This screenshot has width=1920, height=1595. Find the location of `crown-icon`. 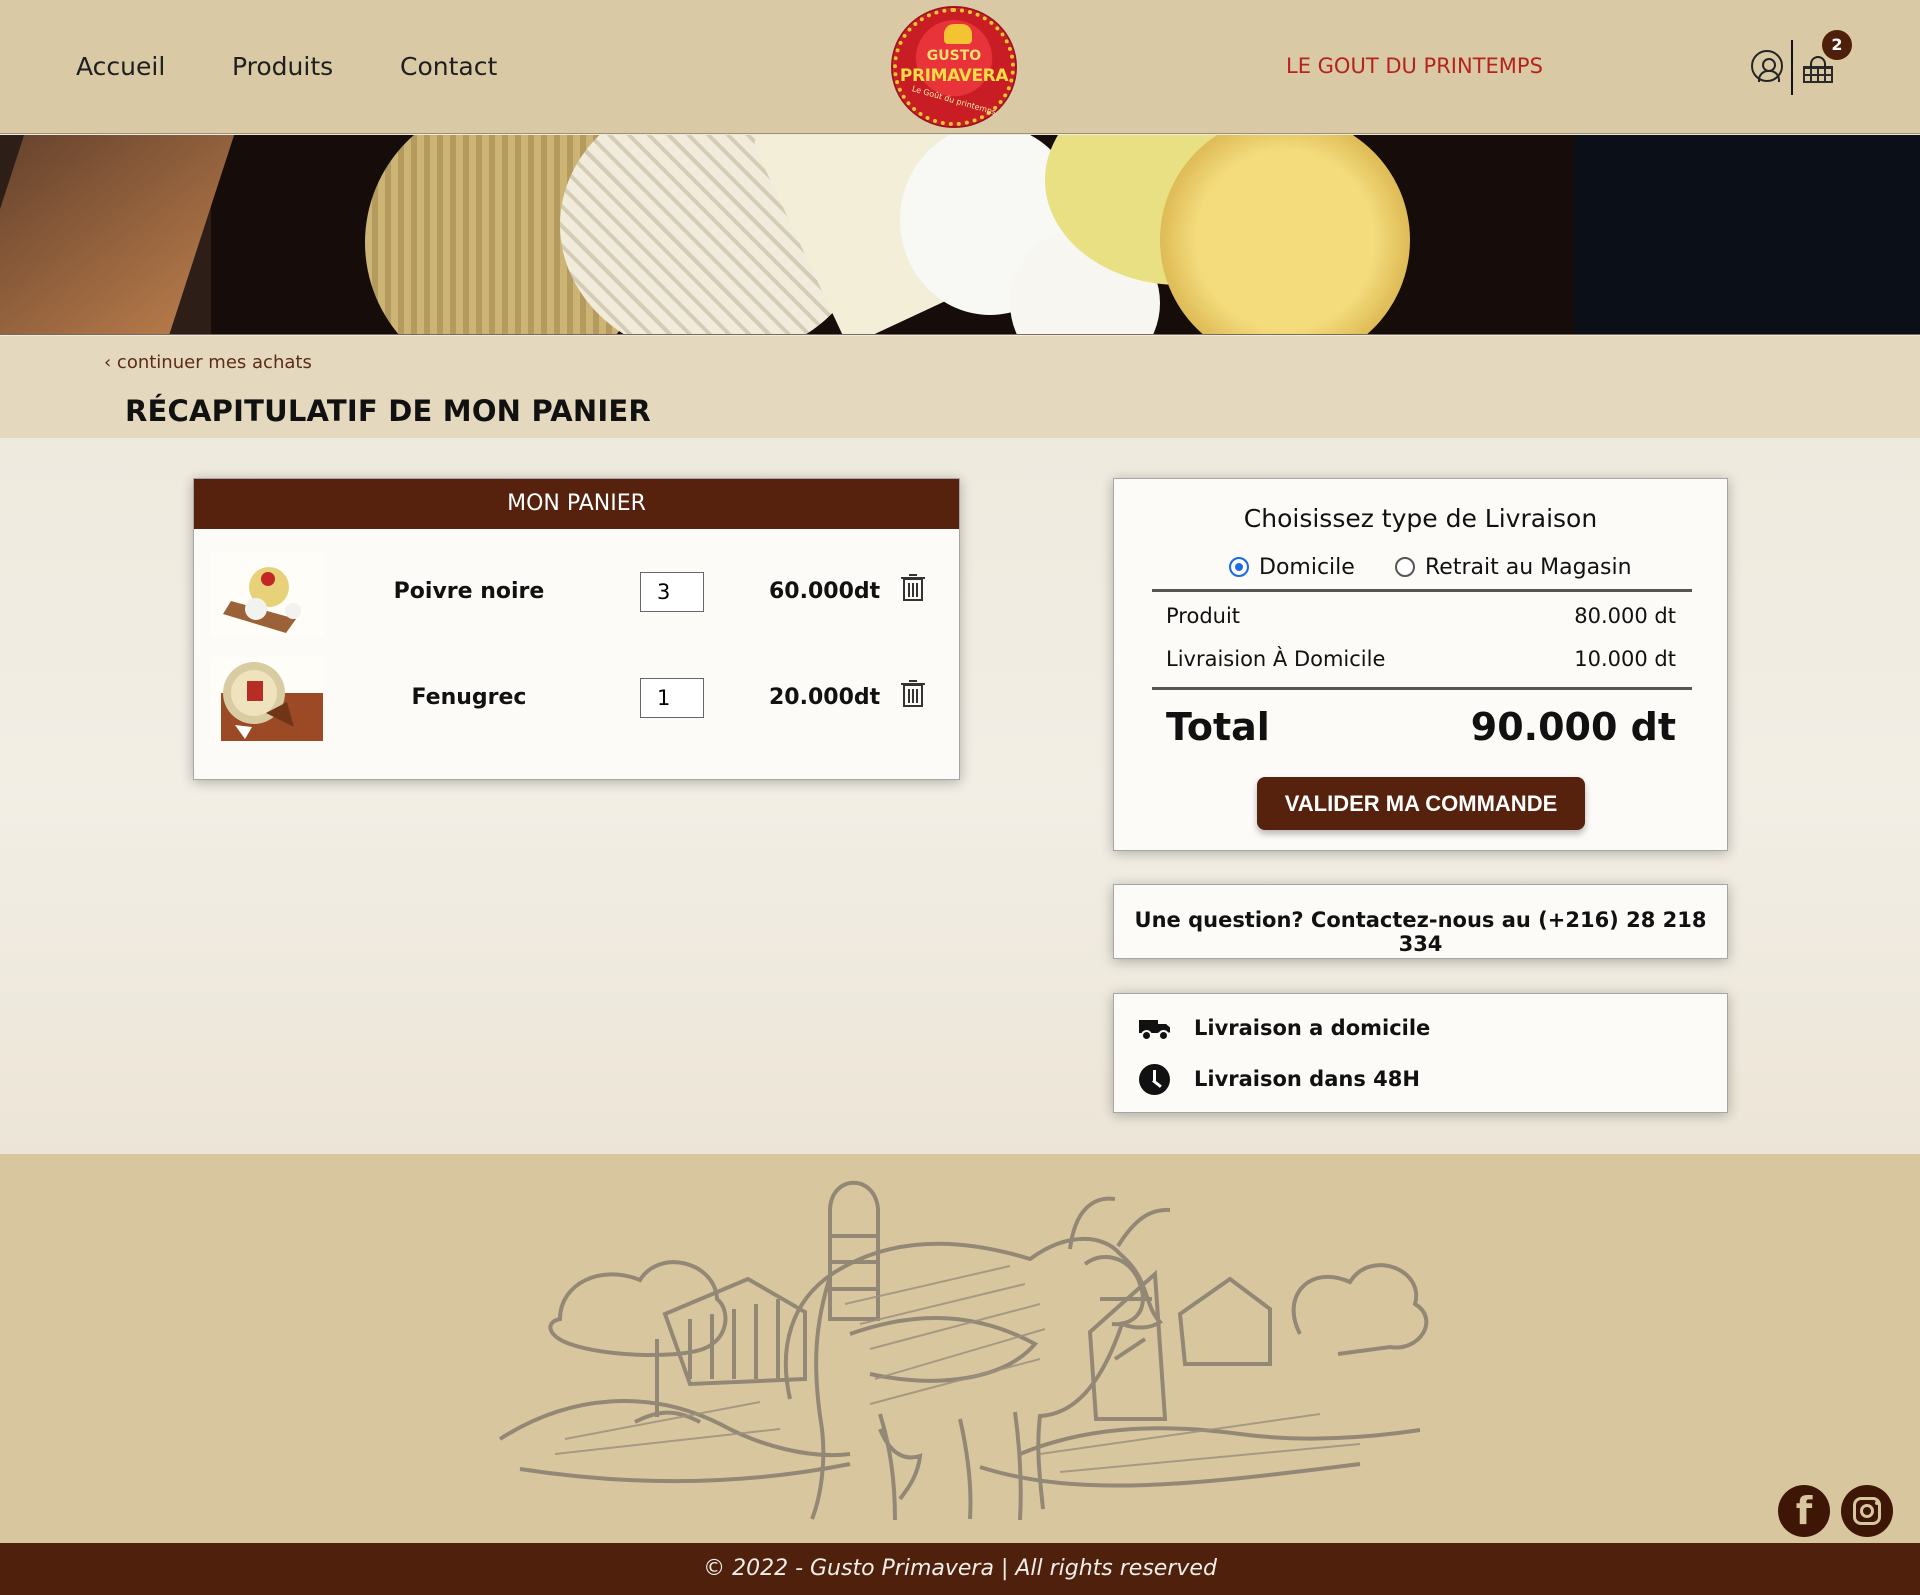

crown-icon is located at coordinates (958, 34).